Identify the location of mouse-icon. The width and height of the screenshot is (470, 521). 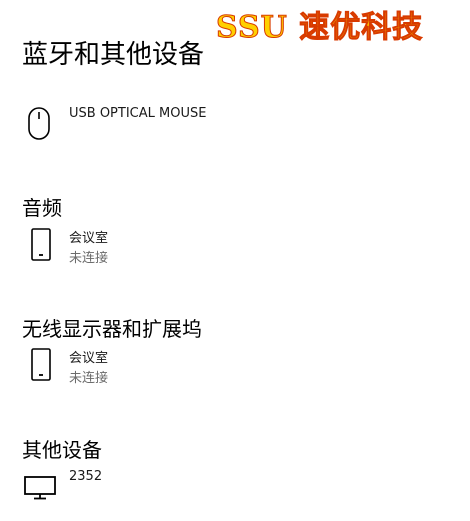
(40, 126).